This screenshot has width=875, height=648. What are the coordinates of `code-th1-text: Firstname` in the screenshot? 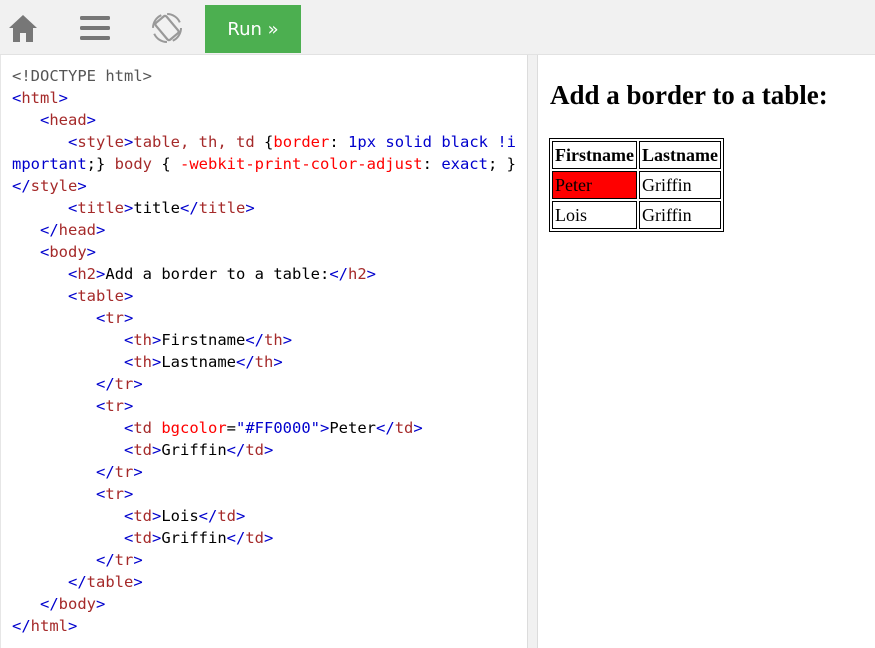 It's located at (203, 340).